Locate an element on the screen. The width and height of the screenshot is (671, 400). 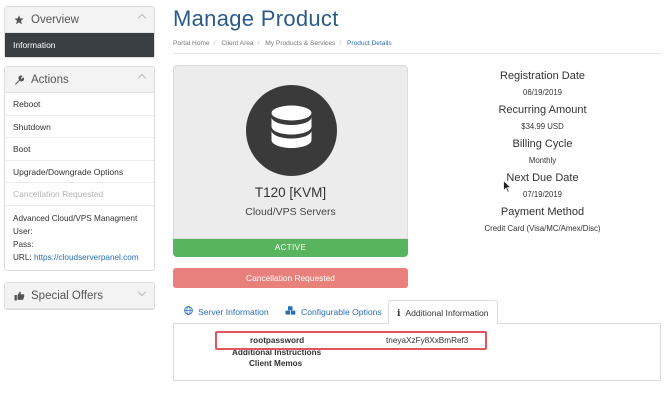
client-memos-label: Client Memos is located at coordinates (276, 363).